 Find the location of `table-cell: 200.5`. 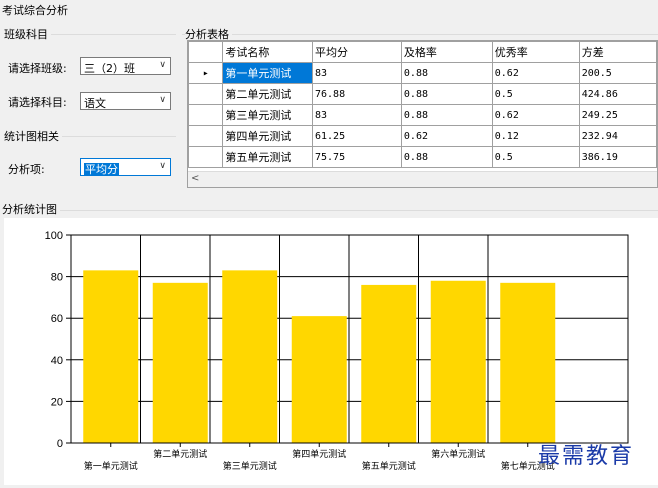

table-cell: 200.5 is located at coordinates (617, 73).